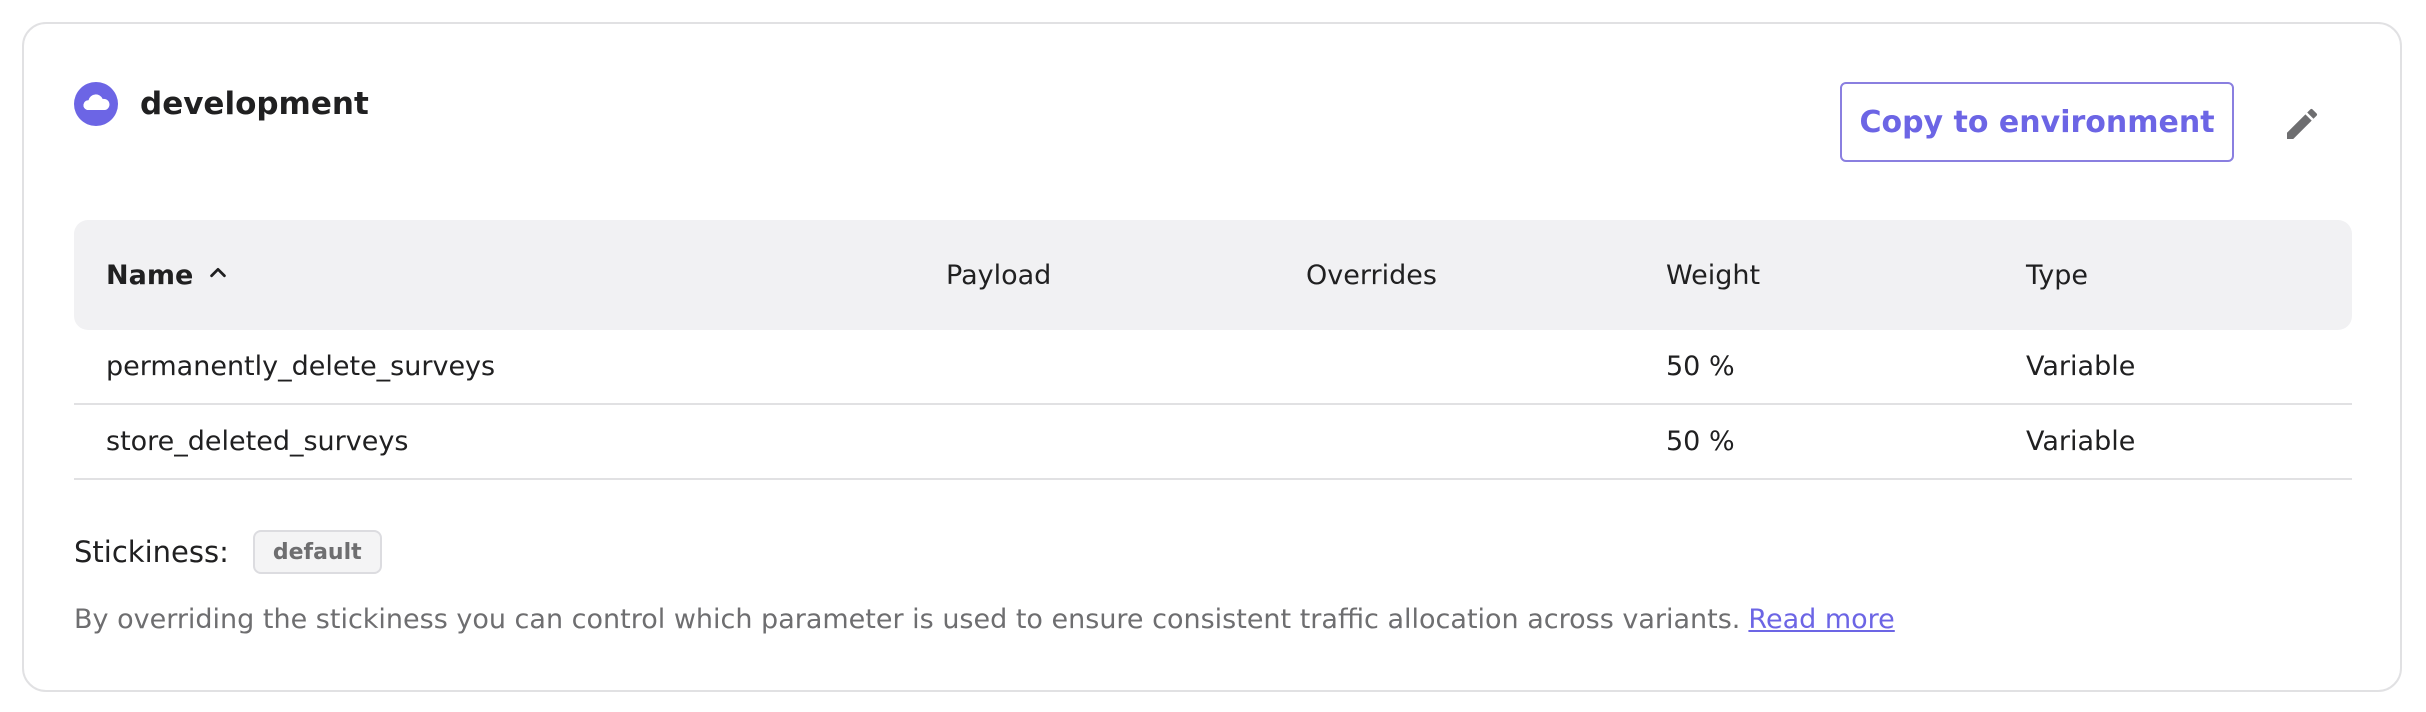  What do you see at coordinates (218, 275) in the screenshot?
I see `chevron-up-icon` at bounding box center [218, 275].